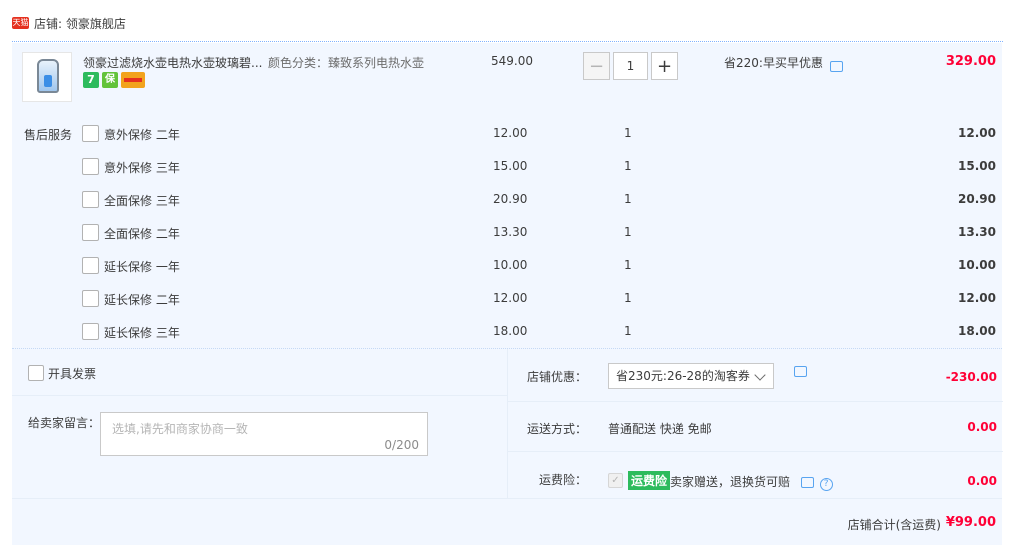 This screenshot has width=1020, height=545. Describe the element at coordinates (510, 166) in the screenshot. I see `service-price: 15.00` at that location.